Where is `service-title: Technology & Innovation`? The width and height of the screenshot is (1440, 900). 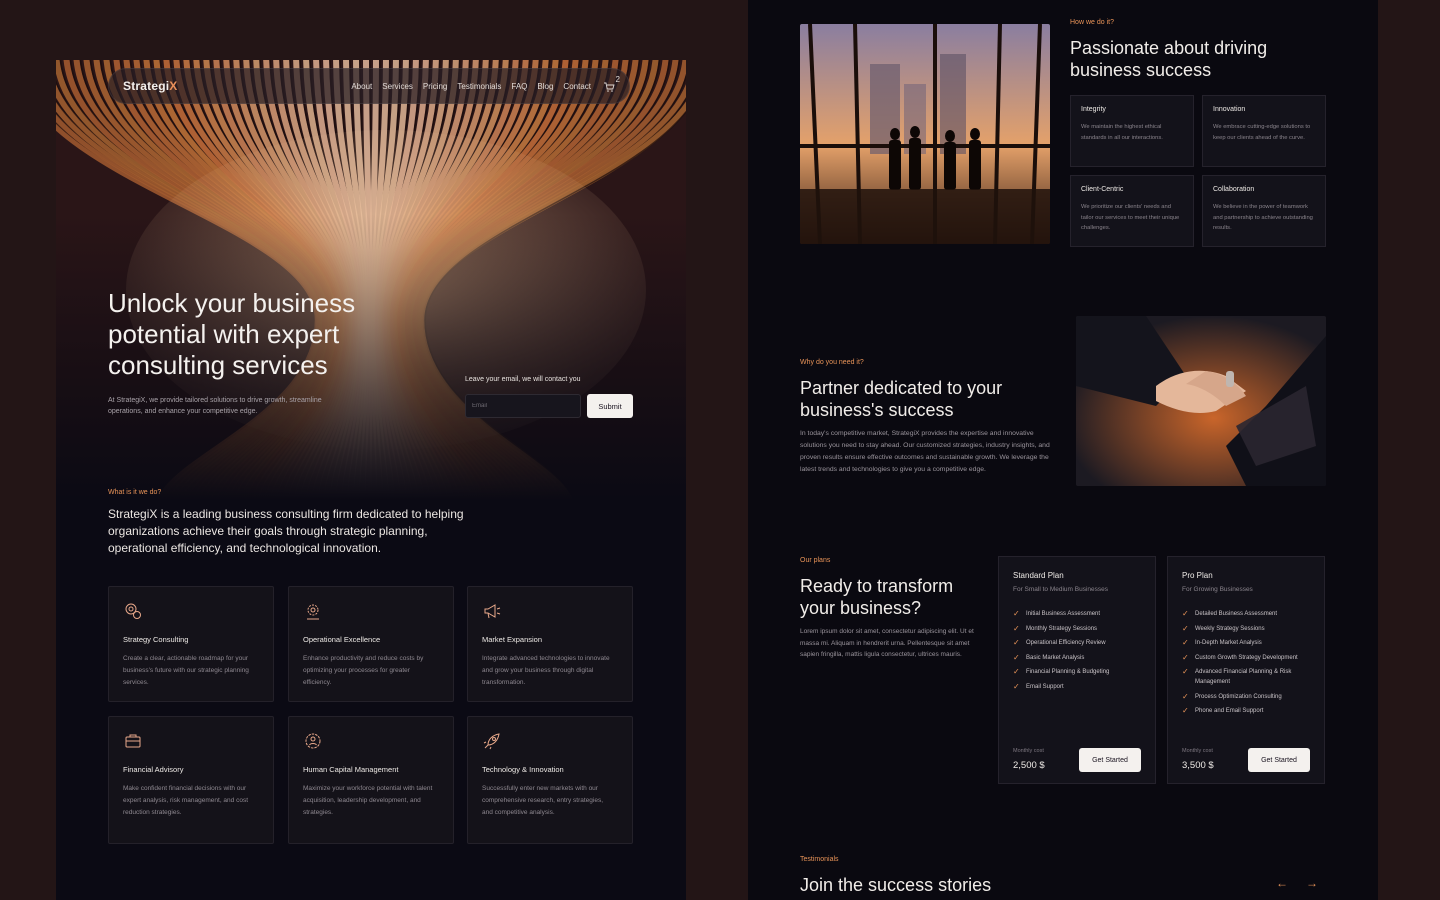
service-title: Technology & Innovation is located at coordinates (523, 769).